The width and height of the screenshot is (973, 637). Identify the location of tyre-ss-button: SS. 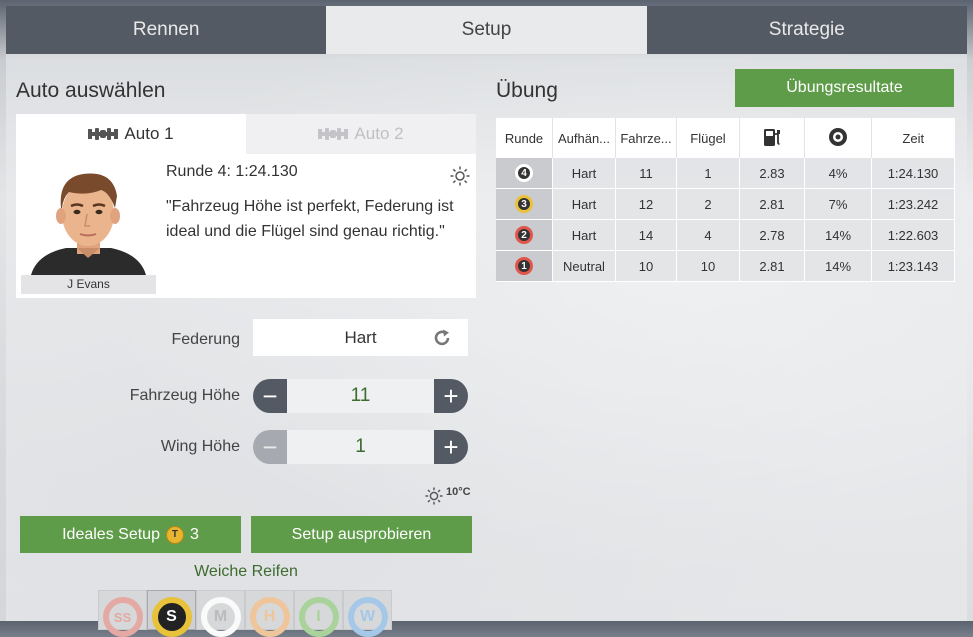
(122, 613).